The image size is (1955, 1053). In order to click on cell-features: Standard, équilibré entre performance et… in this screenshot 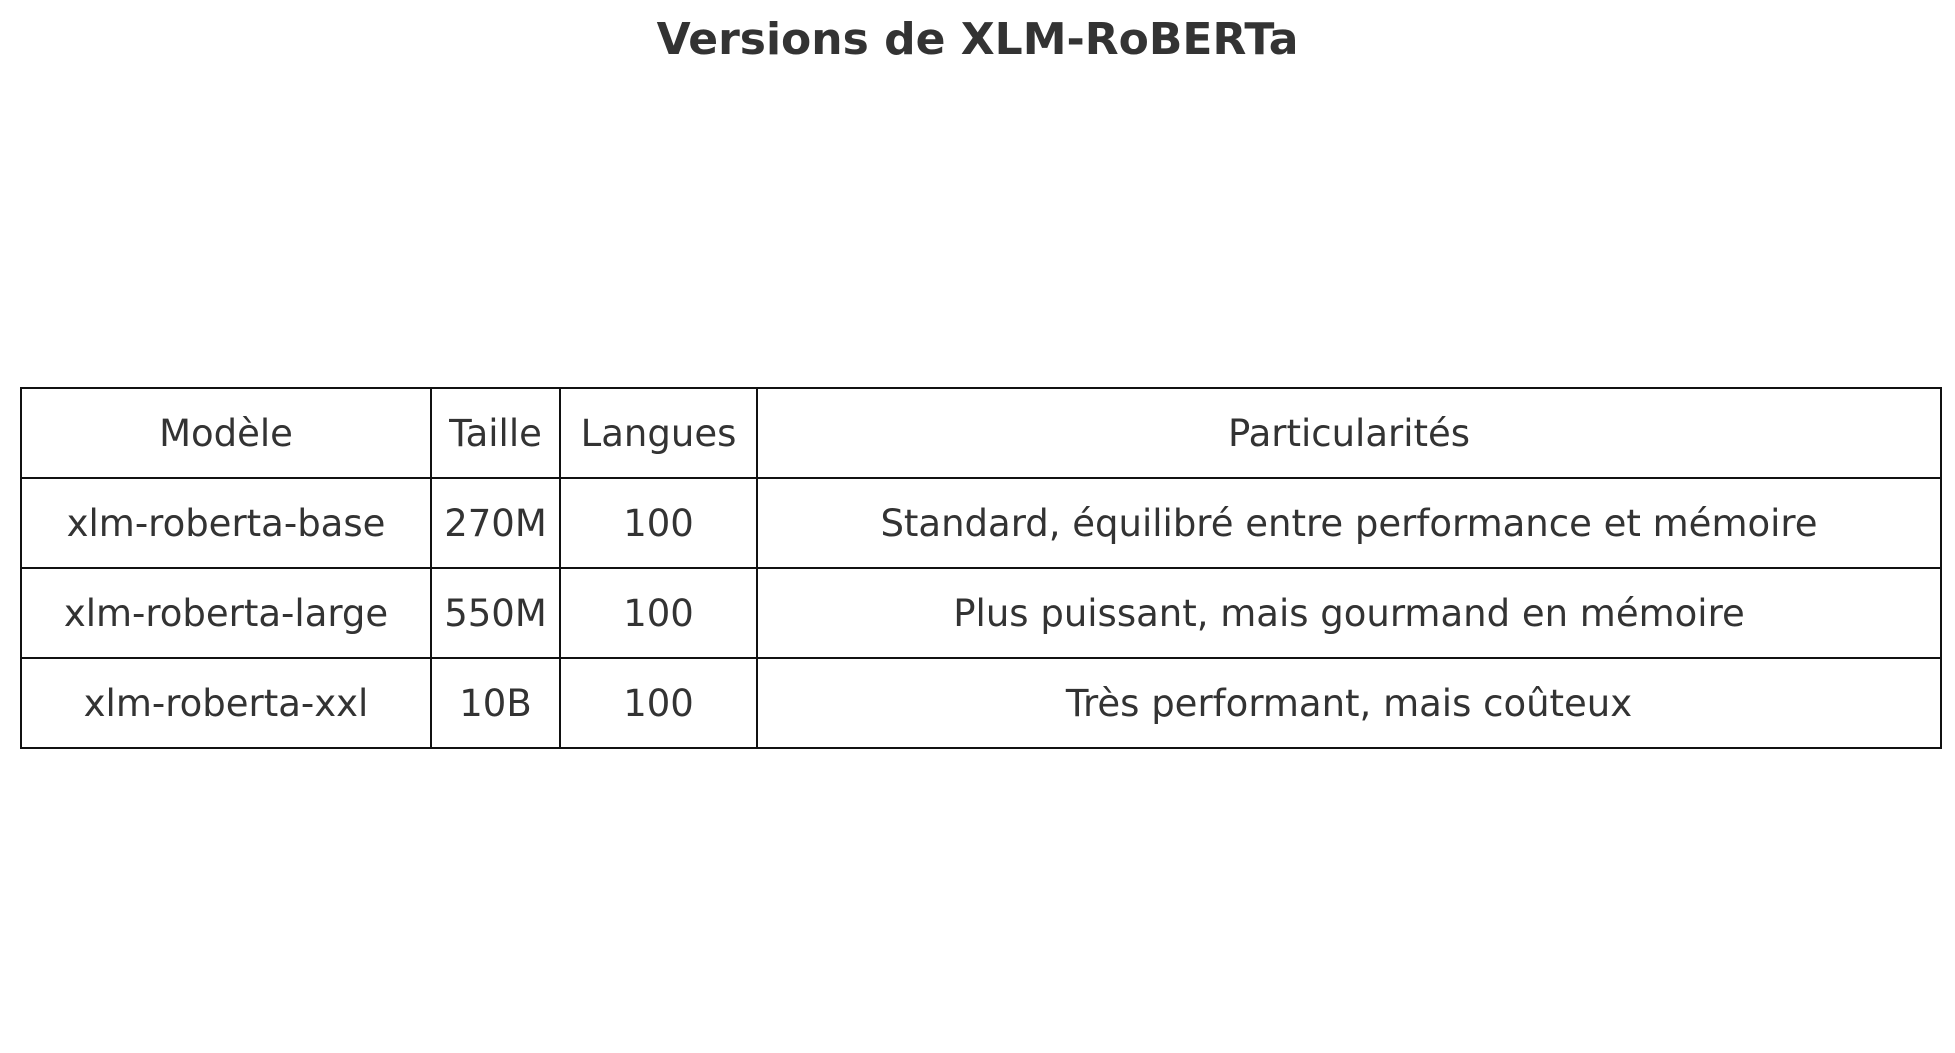, I will do `click(1349, 523)`.